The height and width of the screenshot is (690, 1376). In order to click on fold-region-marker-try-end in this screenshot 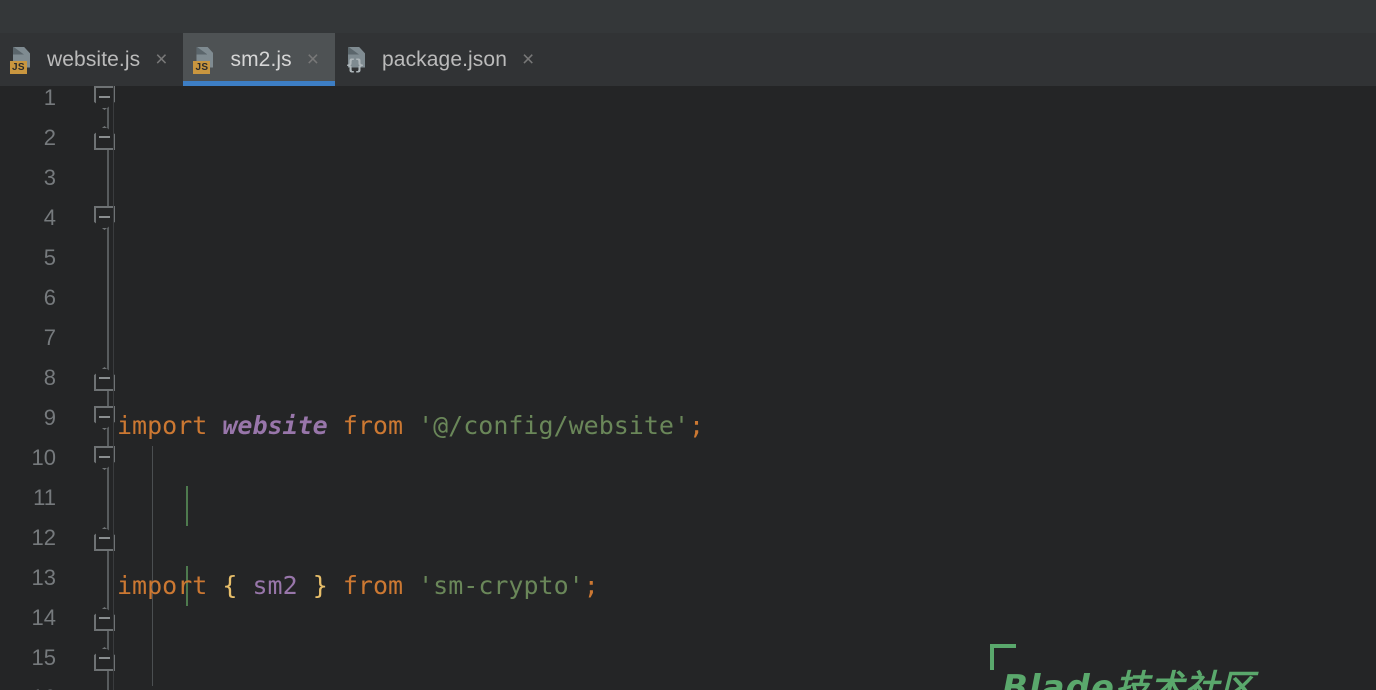, I will do `click(104, 619)`.